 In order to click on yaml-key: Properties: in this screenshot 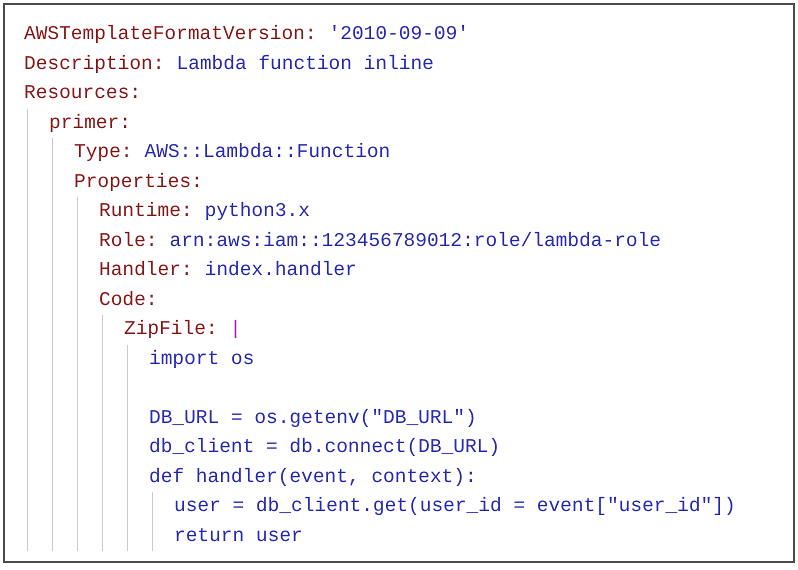, I will do `click(138, 182)`.